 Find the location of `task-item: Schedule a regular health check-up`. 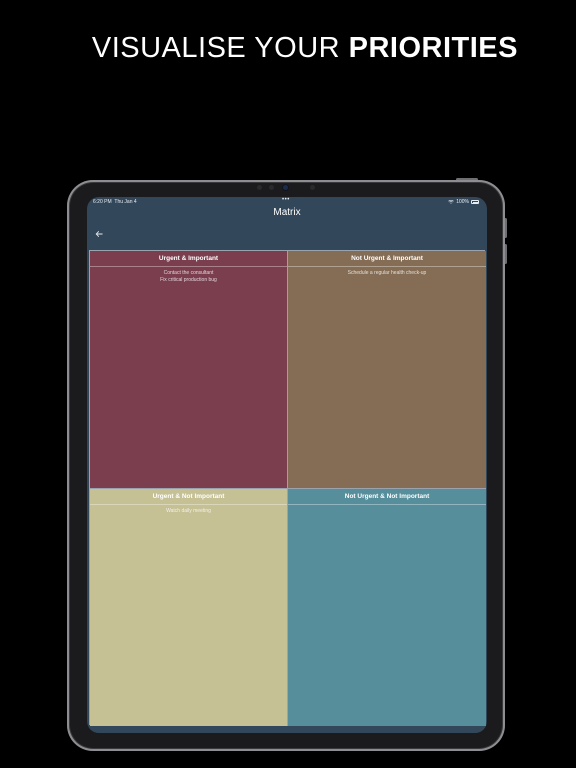

task-item: Schedule a regular health check-up is located at coordinates (387, 273).